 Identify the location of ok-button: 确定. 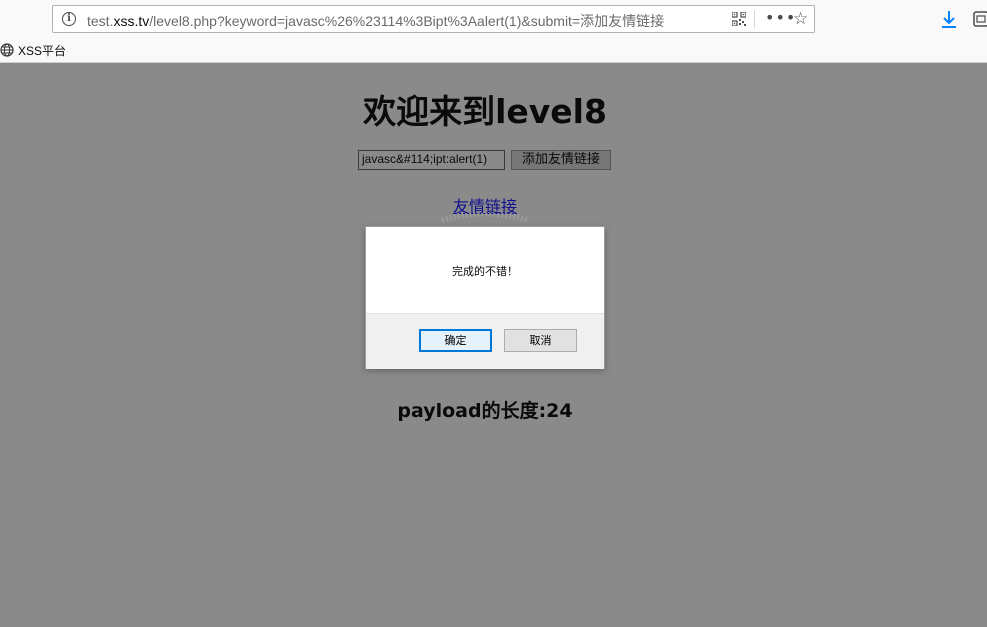
(455, 340).